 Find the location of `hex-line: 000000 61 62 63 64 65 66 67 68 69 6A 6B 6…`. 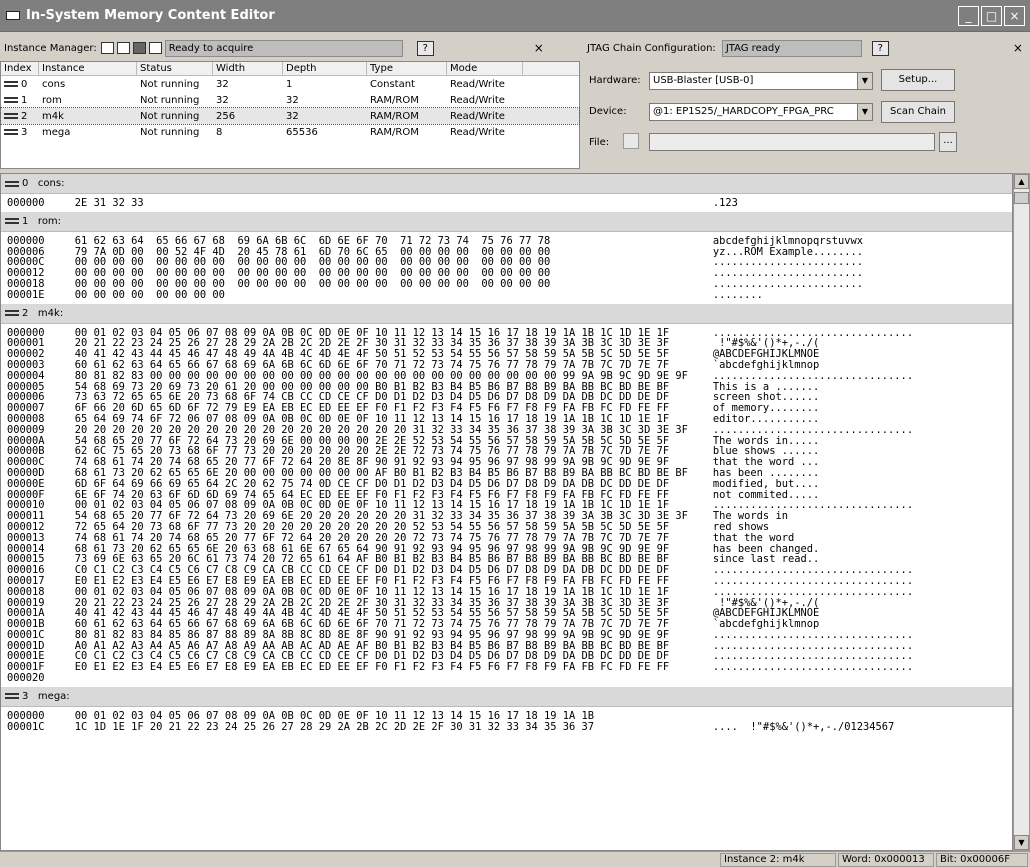

hex-line: 000000 61 62 63 64 65 66 67 68 69 6A 6B 6… is located at coordinates (509, 240).